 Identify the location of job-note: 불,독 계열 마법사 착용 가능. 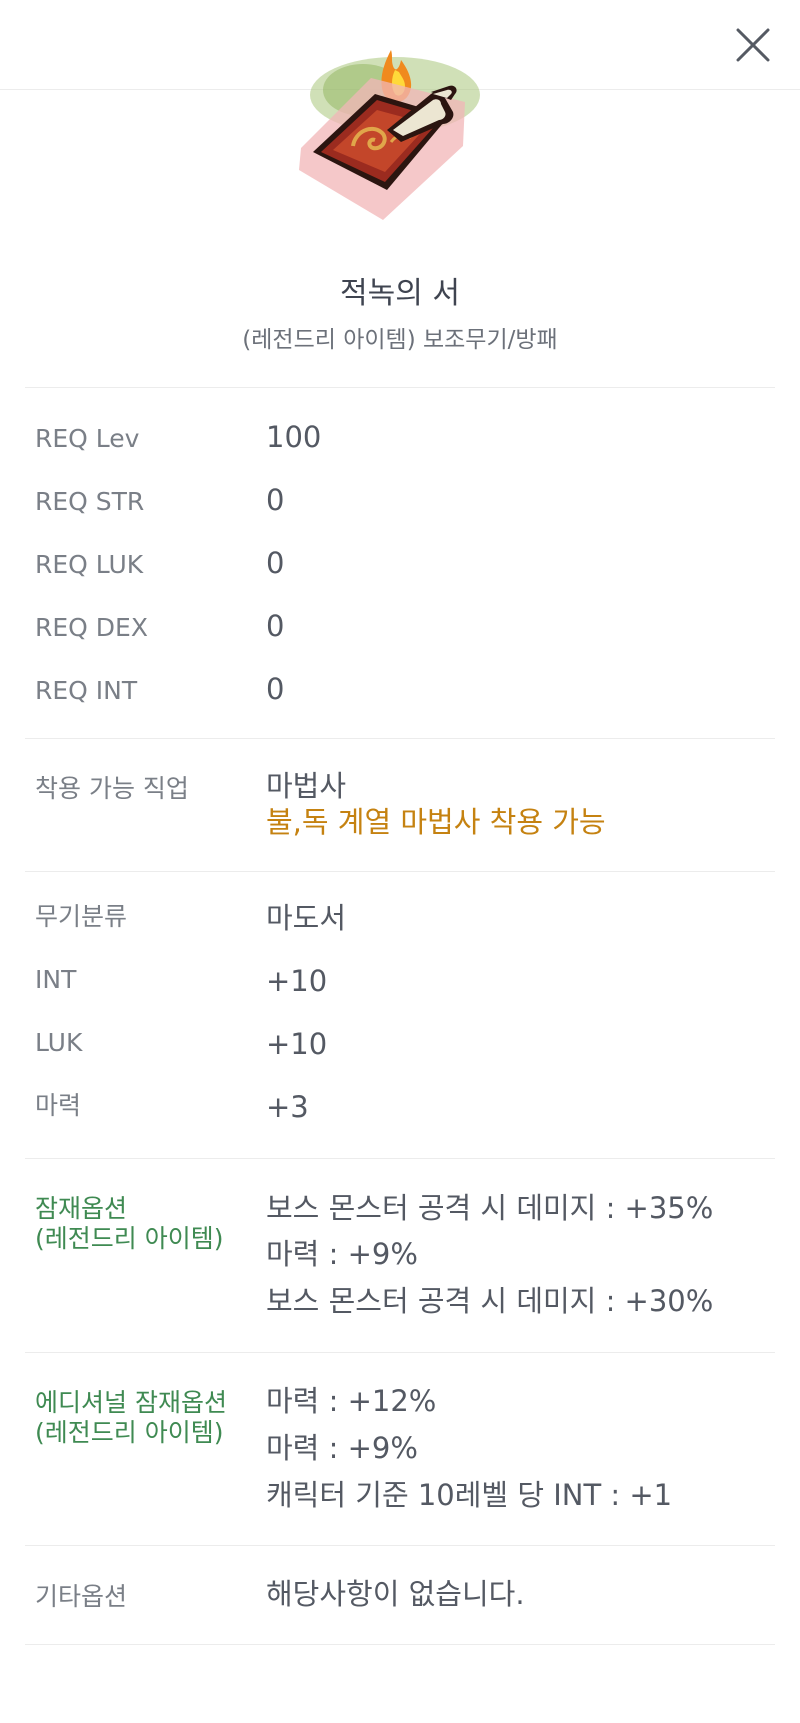
(436, 822).